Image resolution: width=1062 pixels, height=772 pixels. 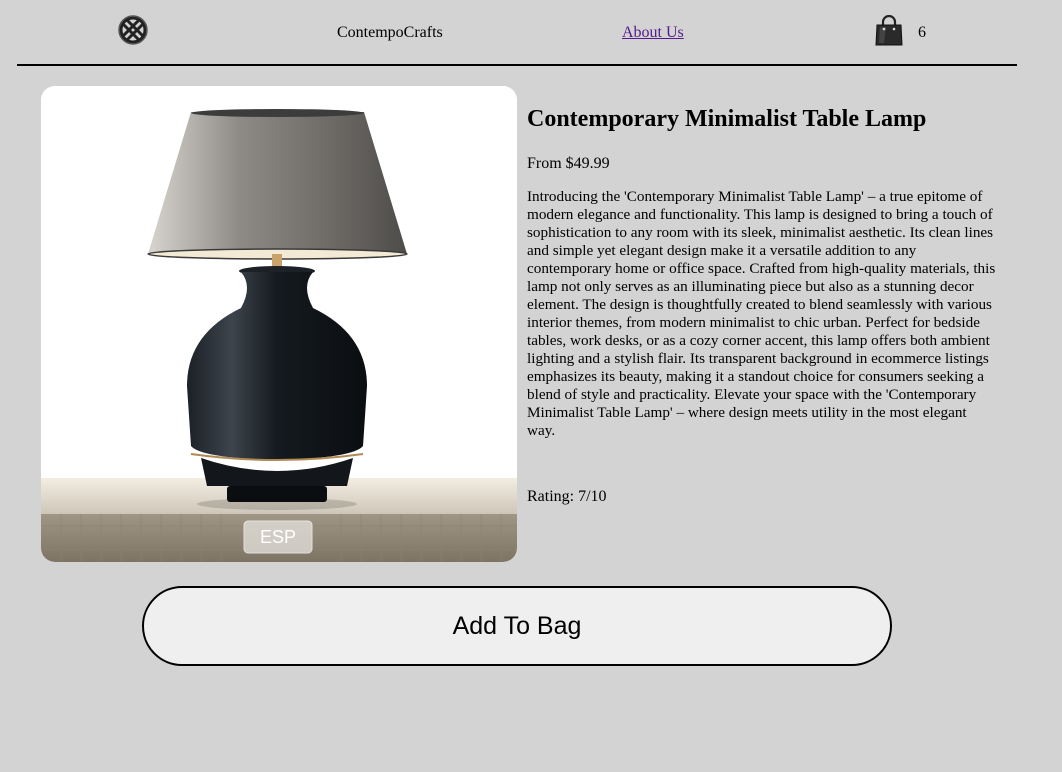 What do you see at coordinates (727, 119) in the screenshot?
I see `product-title: Contemporary Minimalist Table Lamp` at bounding box center [727, 119].